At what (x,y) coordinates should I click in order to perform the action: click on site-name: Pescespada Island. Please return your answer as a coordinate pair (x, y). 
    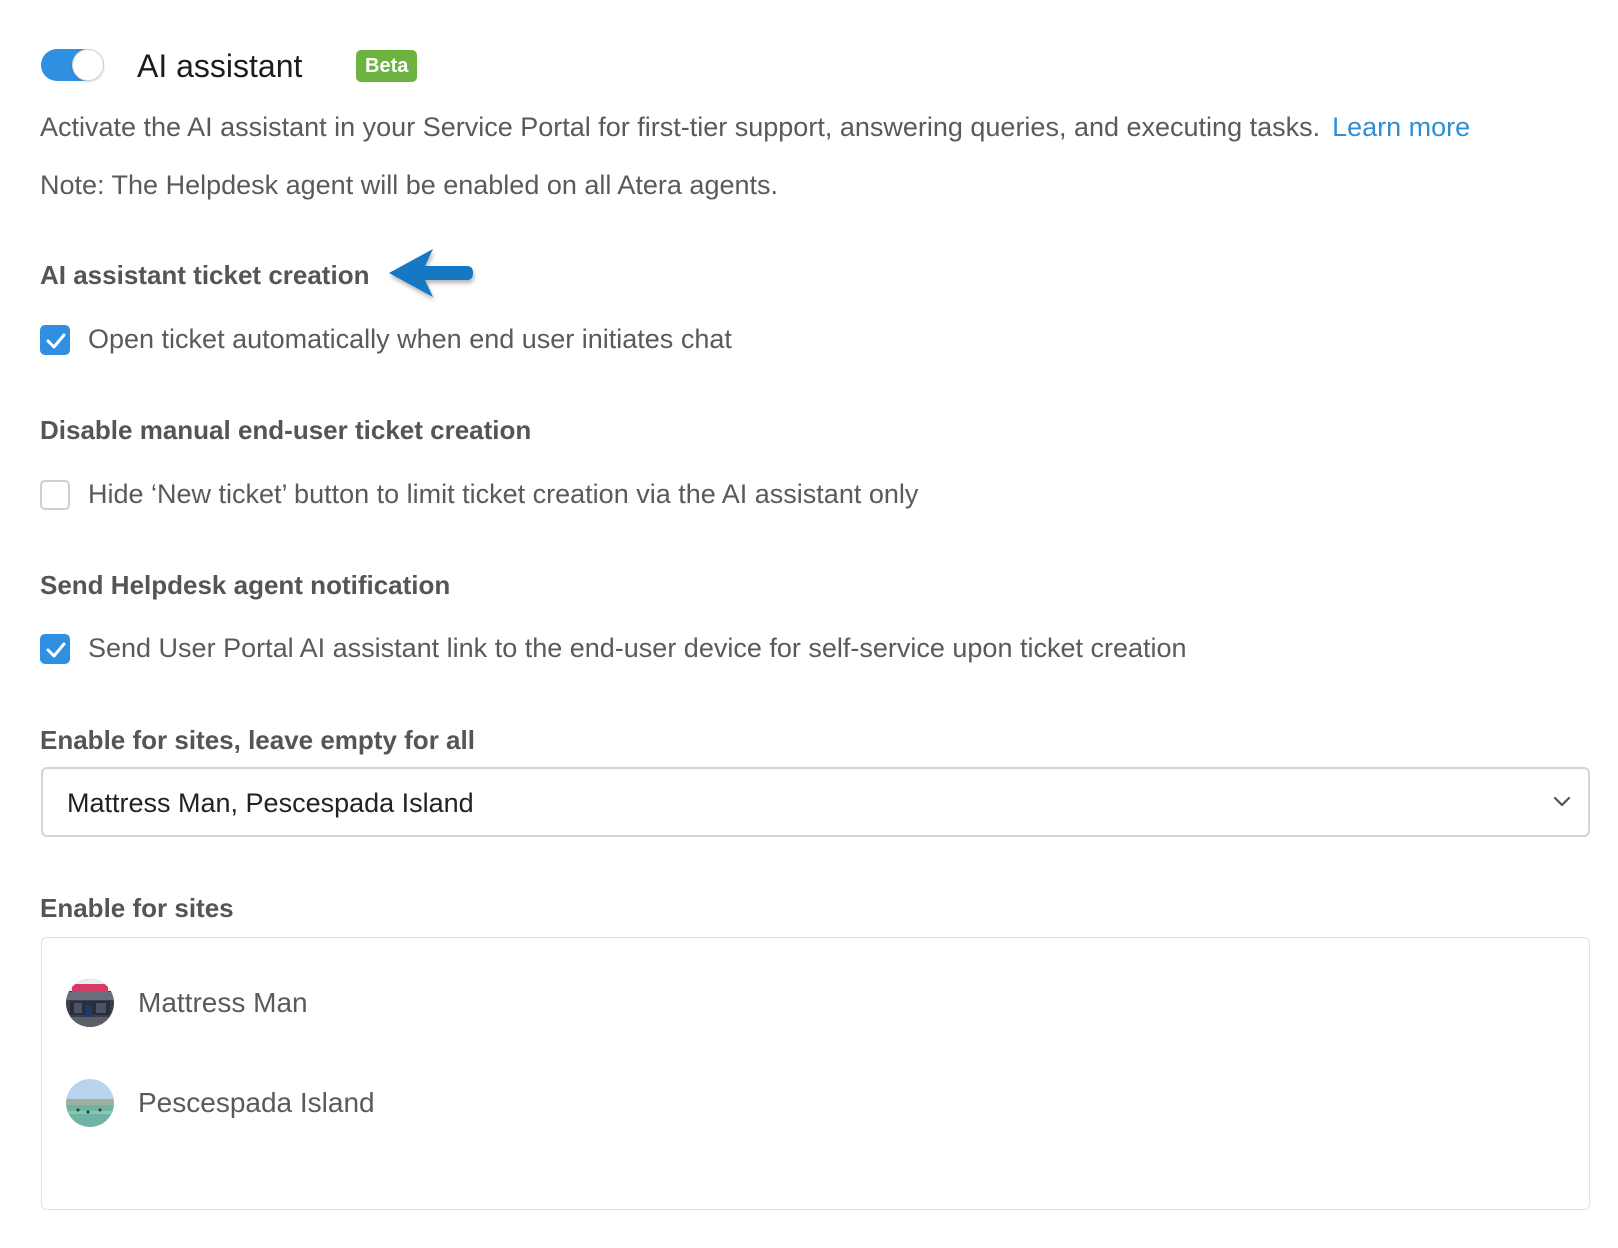
    Looking at the image, I should click on (256, 1102).